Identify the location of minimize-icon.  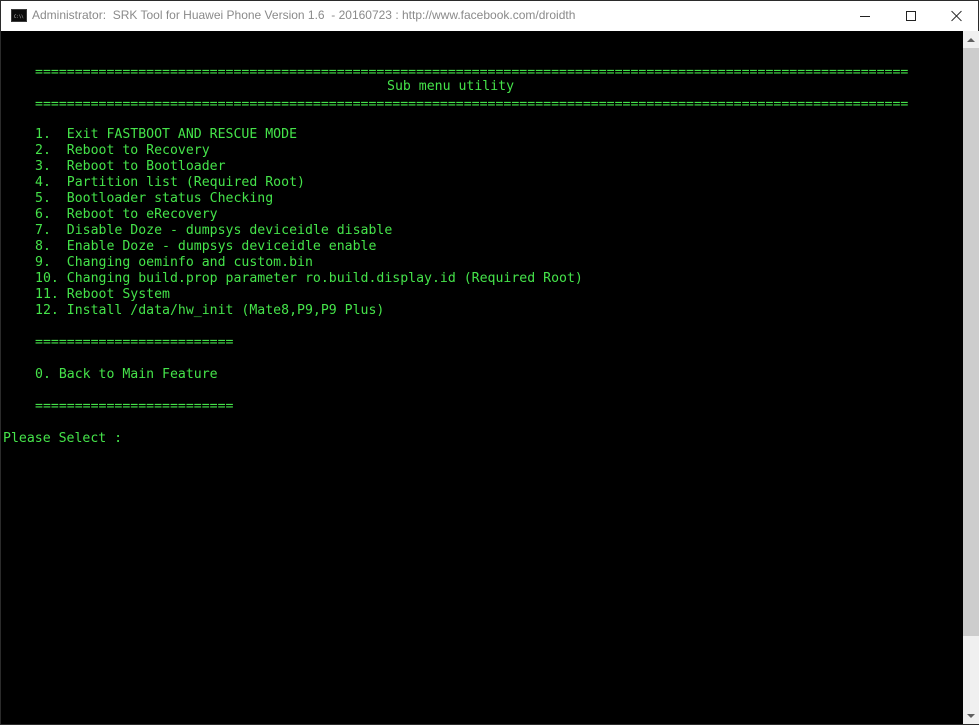
(865, 16).